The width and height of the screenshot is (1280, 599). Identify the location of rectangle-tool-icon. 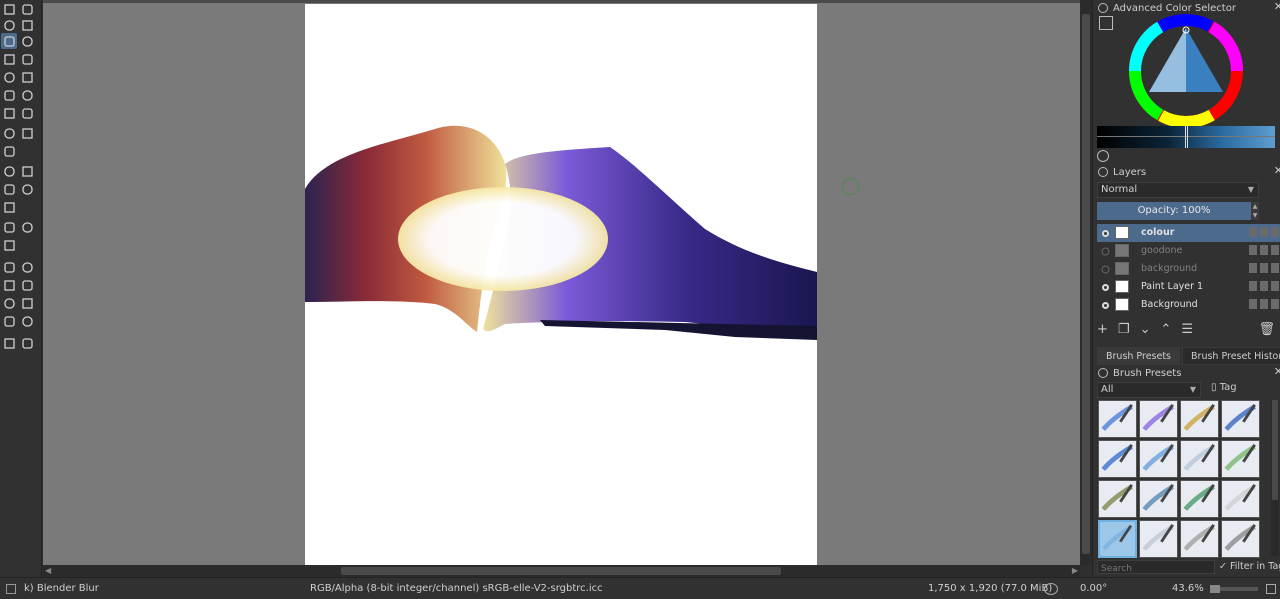
(9, 59).